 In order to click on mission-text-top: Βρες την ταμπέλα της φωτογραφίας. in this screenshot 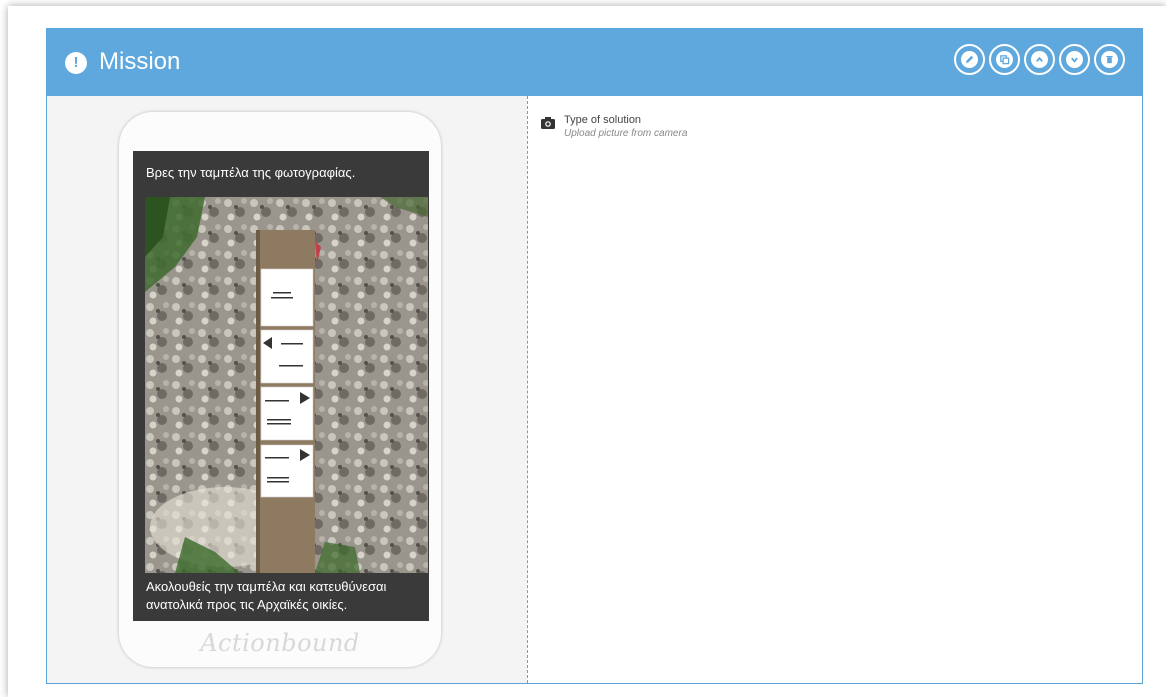, I will do `click(251, 172)`.